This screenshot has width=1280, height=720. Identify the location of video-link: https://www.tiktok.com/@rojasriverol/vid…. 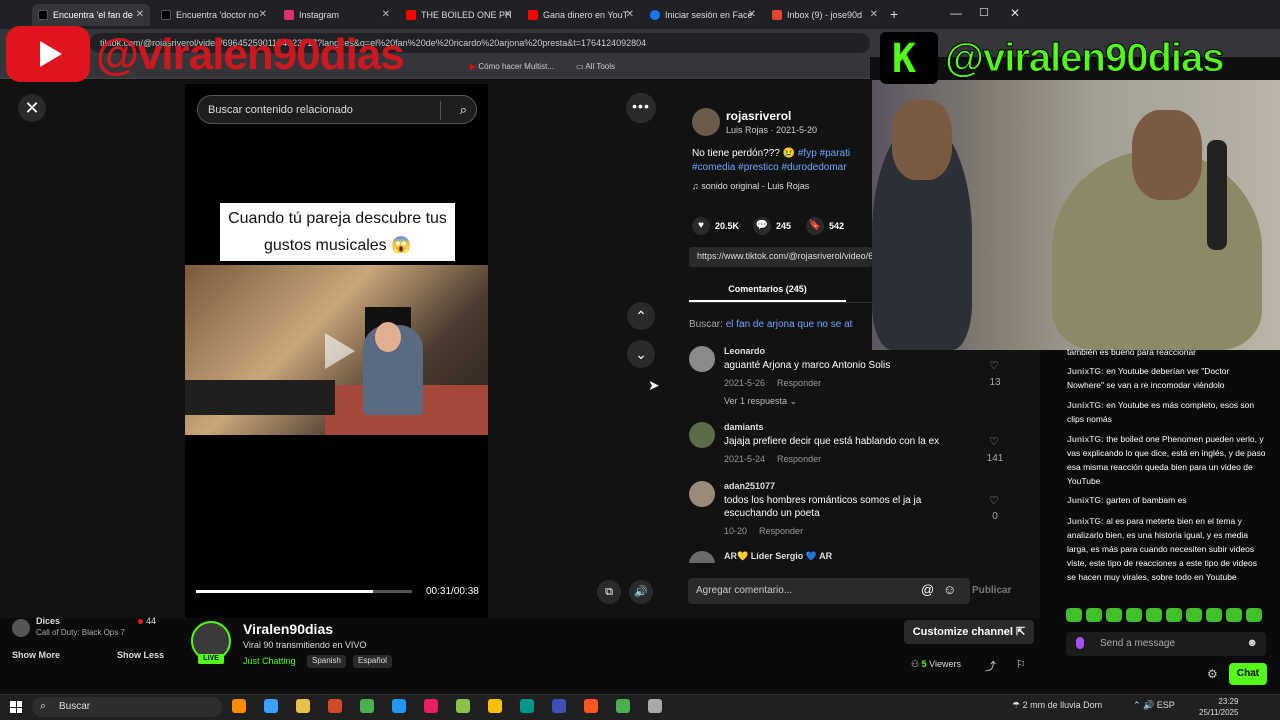
(780, 257).